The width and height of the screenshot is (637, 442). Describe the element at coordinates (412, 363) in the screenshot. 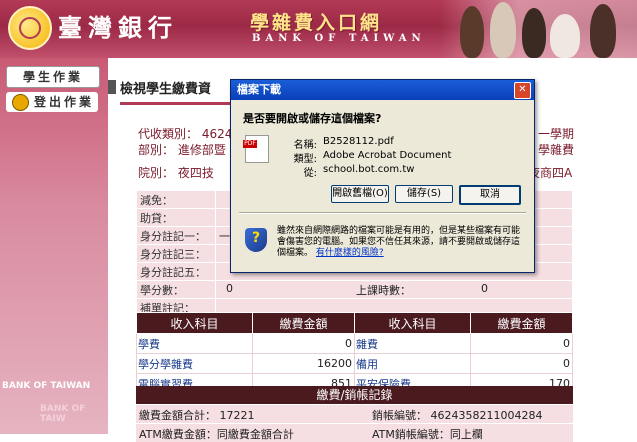

I see `fee-item: 備用` at that location.